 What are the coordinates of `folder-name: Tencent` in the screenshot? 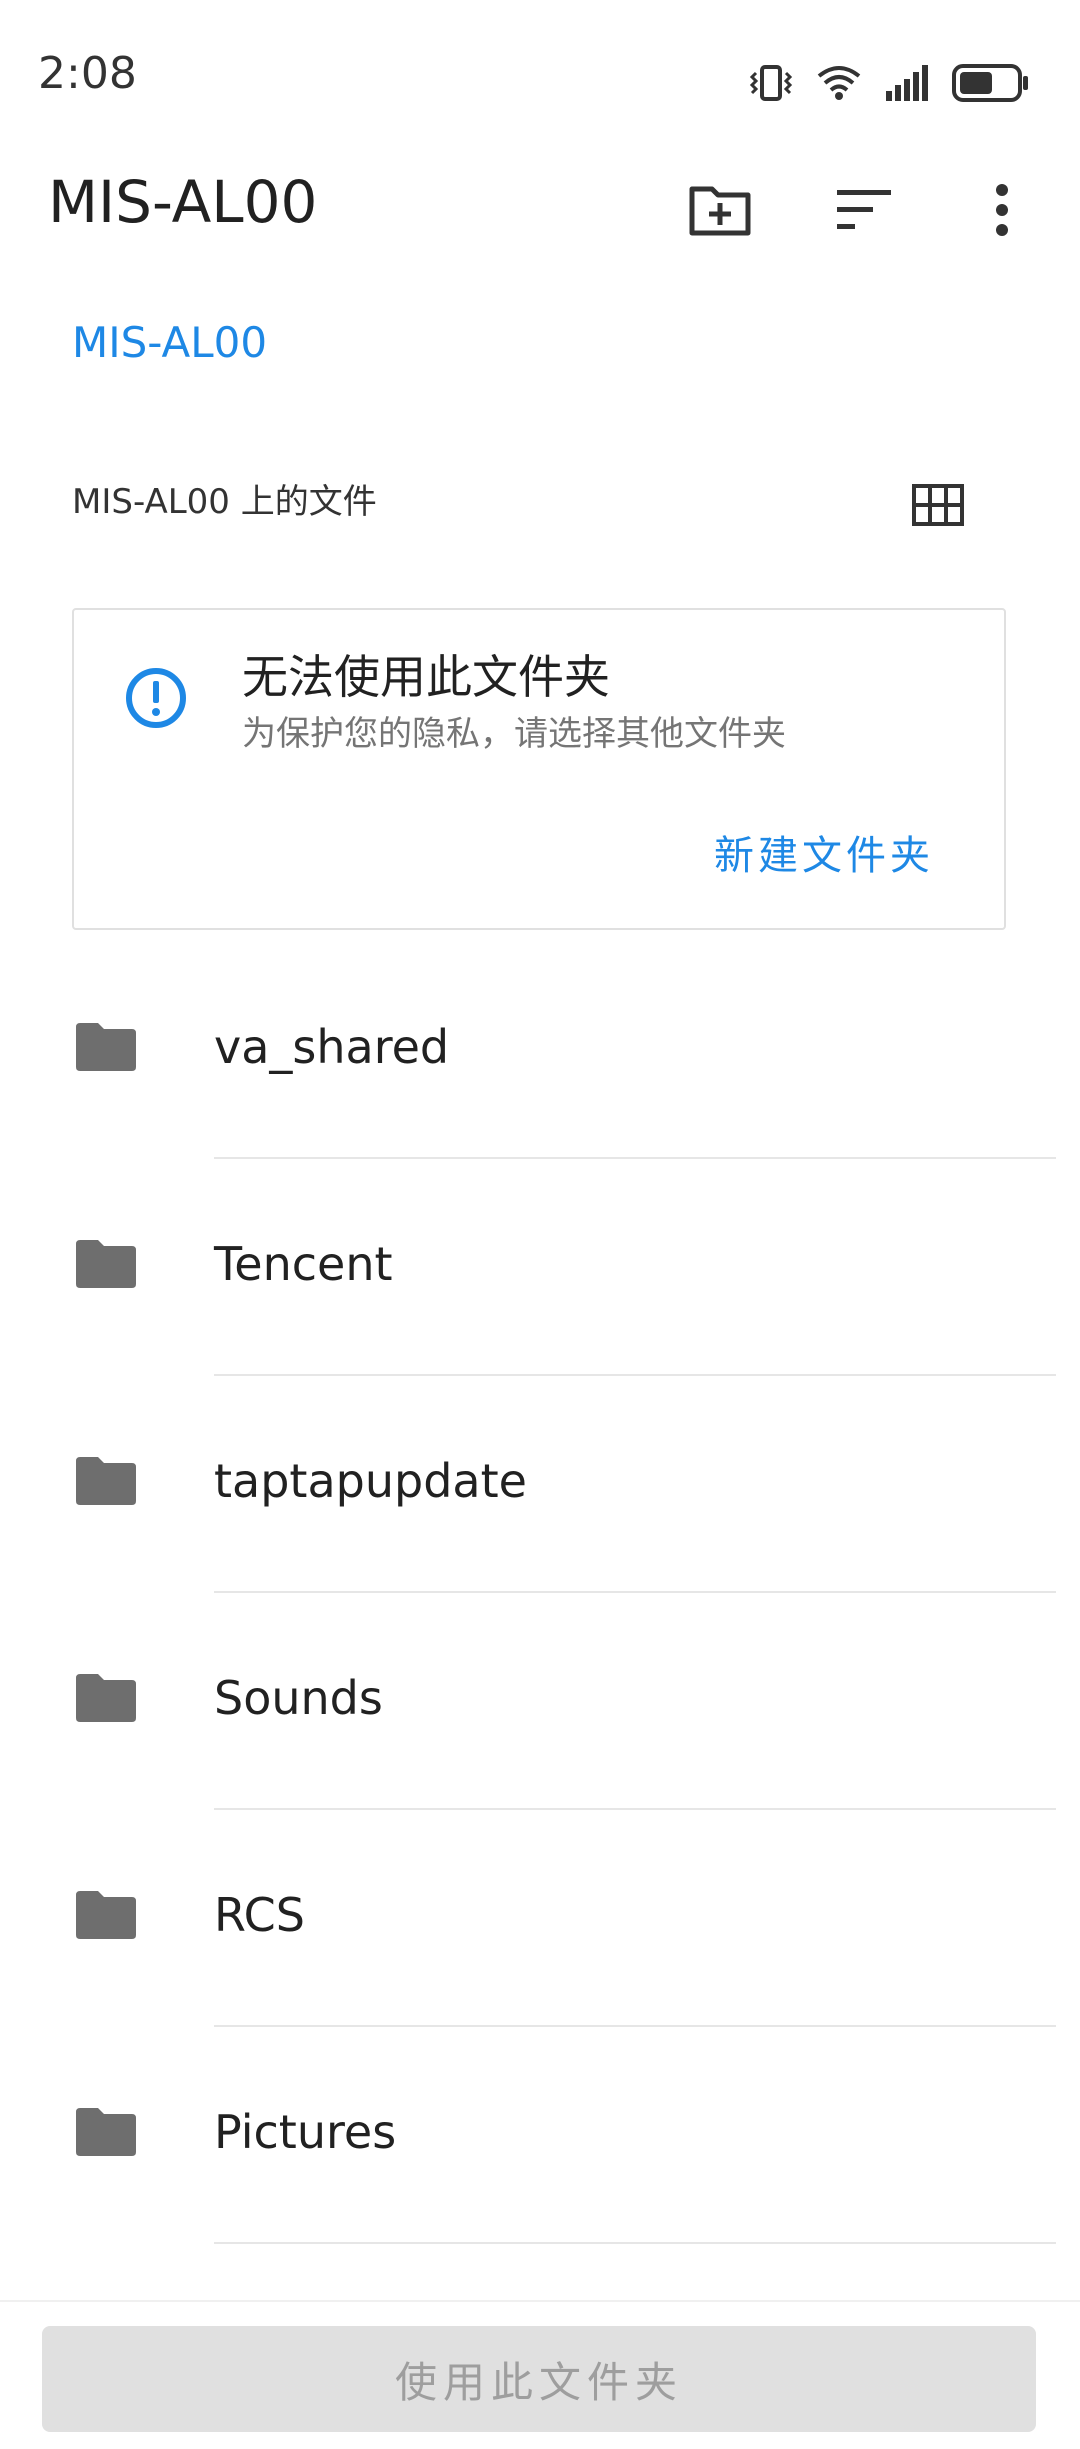 It's located at (303, 1264).